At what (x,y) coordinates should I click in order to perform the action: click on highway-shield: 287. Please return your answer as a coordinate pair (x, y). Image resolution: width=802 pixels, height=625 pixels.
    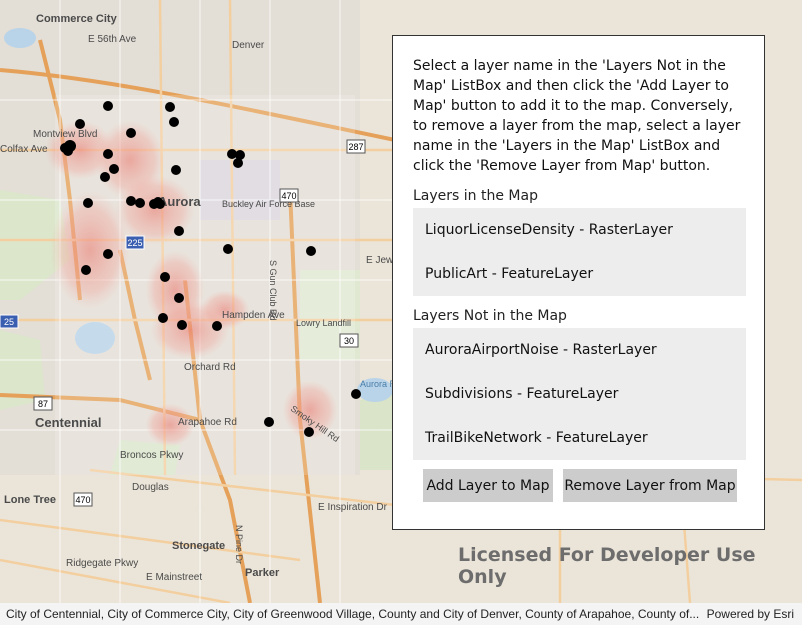
    Looking at the image, I should click on (356, 146).